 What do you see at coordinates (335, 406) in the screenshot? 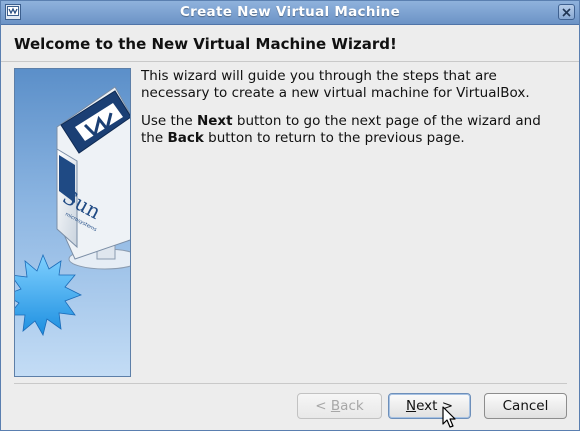
I see `back-mnemonic: B` at bounding box center [335, 406].